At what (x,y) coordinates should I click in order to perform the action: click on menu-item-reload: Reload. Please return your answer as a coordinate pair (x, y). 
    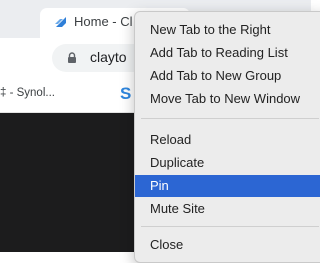
    Looking at the image, I should click on (227, 140).